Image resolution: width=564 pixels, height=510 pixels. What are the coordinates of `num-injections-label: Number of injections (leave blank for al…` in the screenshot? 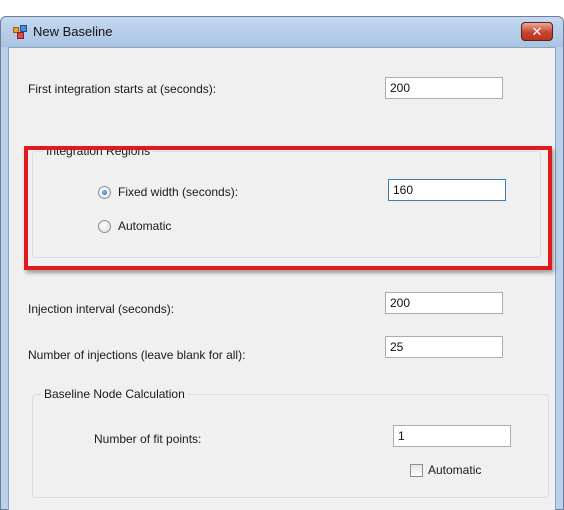 It's located at (137, 355).